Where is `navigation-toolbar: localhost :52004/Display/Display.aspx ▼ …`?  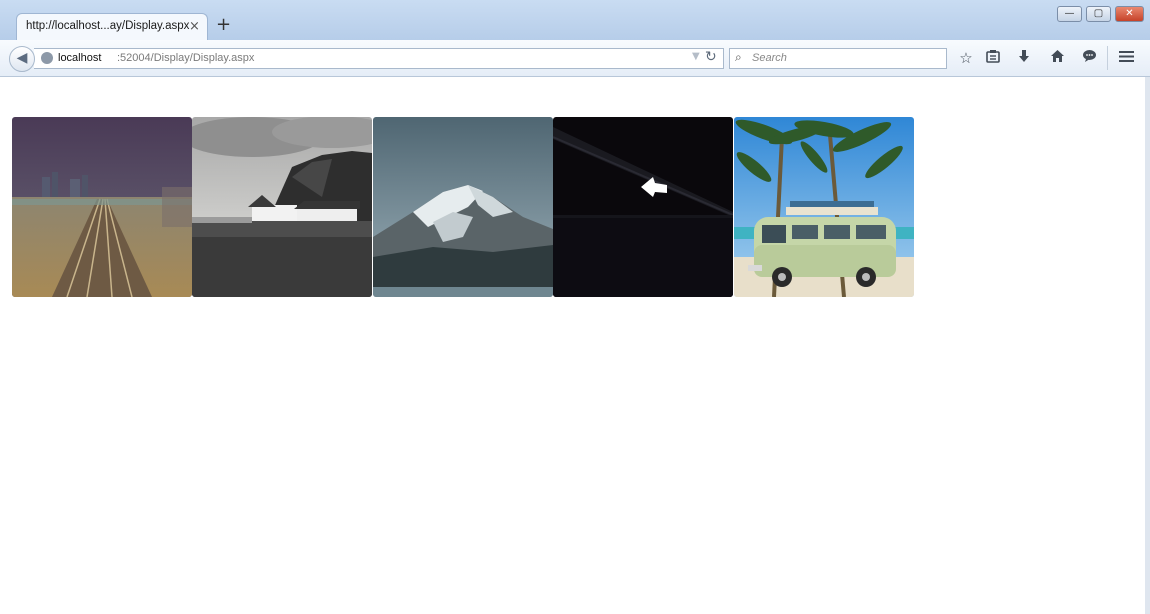
navigation-toolbar: localhost :52004/Display/Display.aspx ▼ … is located at coordinates (575, 58).